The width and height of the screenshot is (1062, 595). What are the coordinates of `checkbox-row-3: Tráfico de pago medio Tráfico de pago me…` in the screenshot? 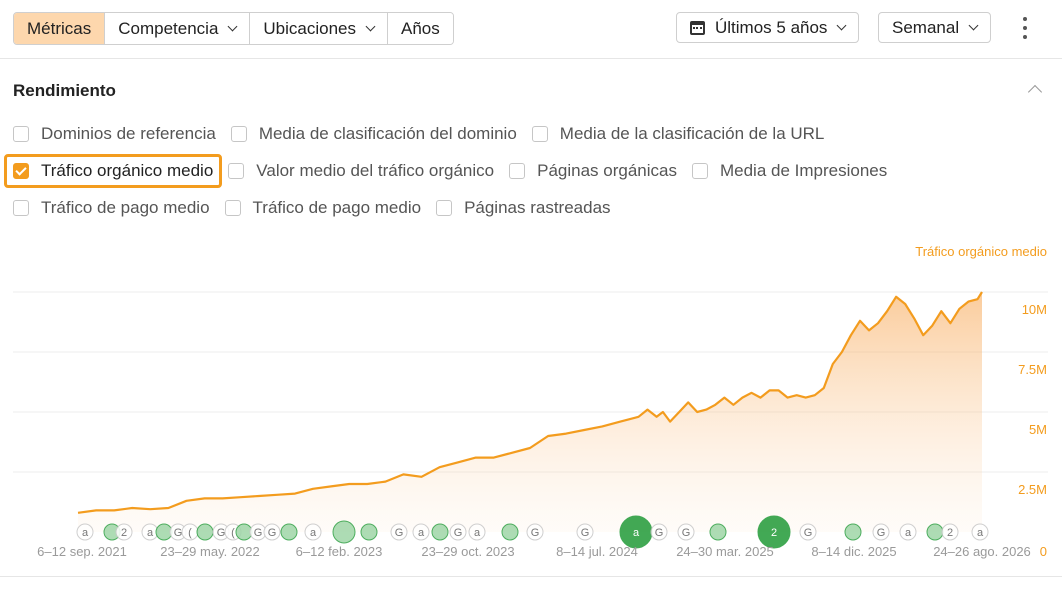 It's located at (319, 208).